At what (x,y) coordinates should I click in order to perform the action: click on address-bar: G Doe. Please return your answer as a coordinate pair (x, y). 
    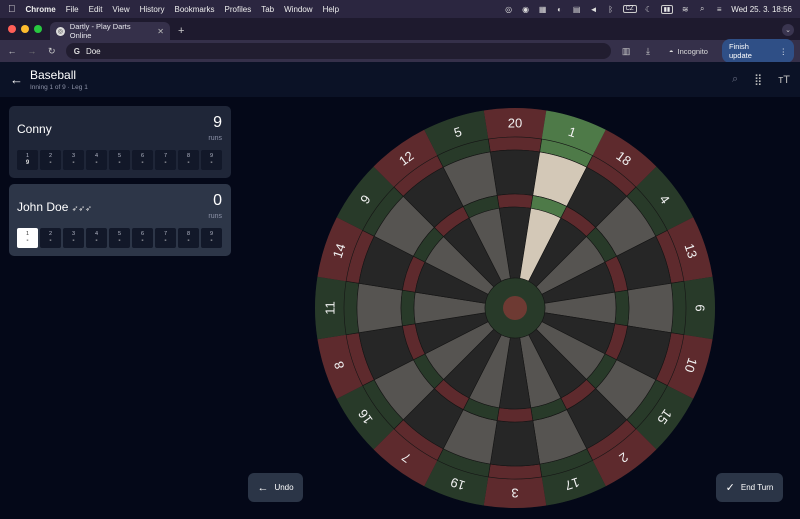
    Looking at the image, I should click on (338, 51).